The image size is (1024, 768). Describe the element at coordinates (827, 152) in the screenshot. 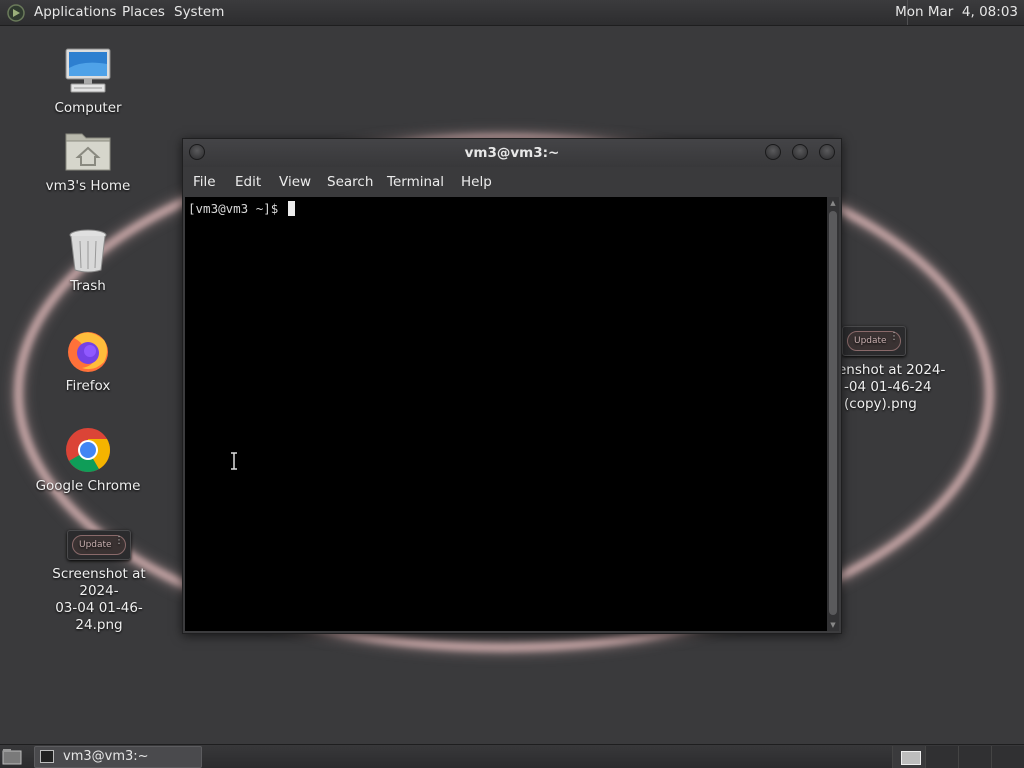

I see `close-icon` at that location.